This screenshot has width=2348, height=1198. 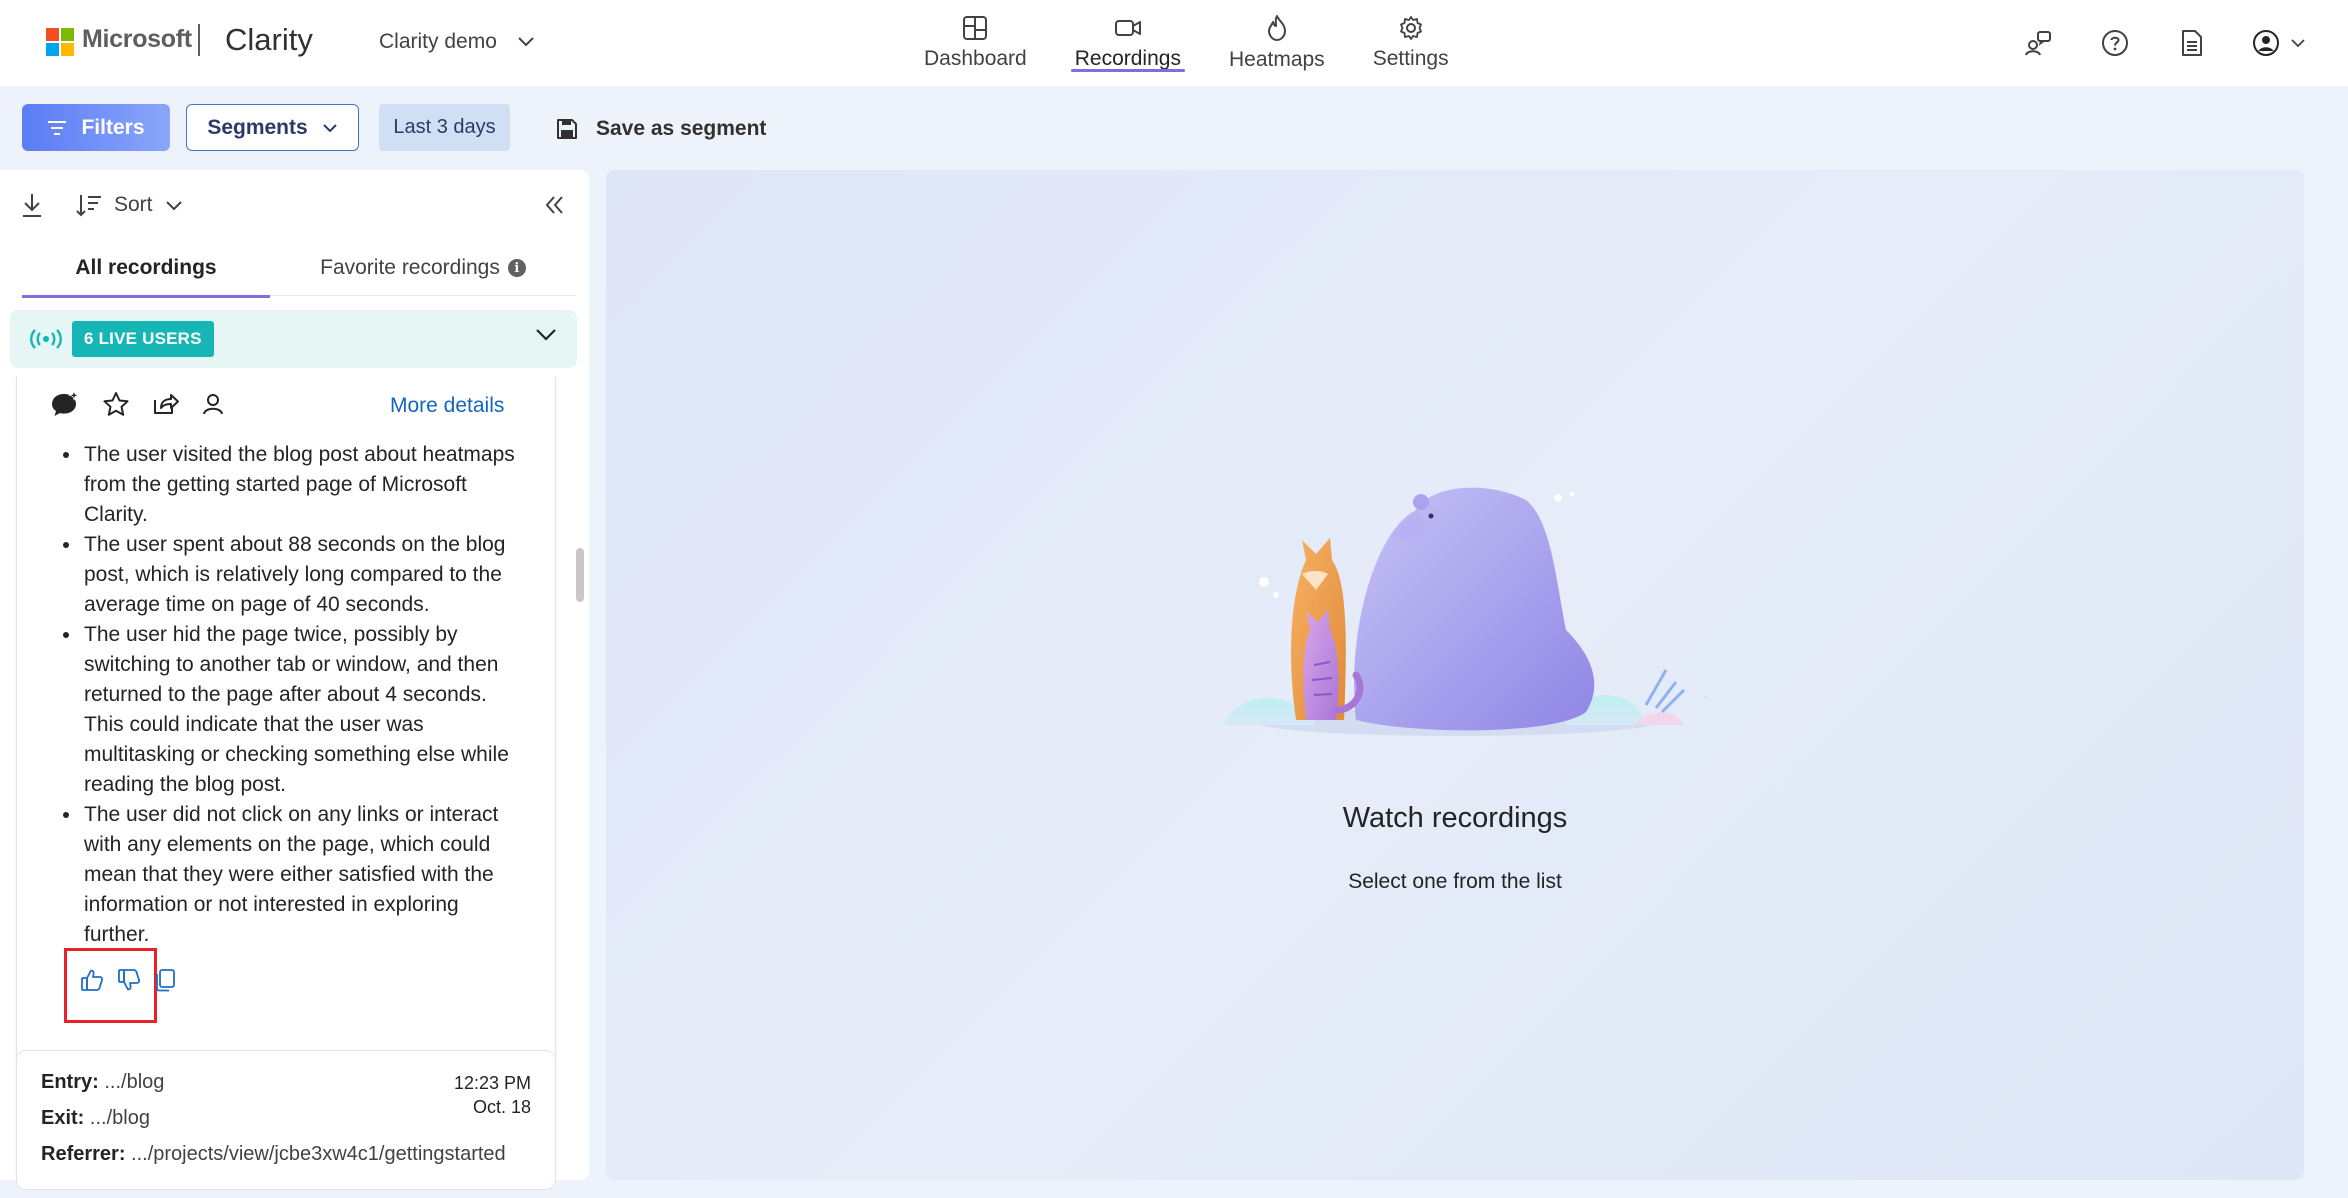 What do you see at coordinates (1465, 611) in the screenshot?
I see `animals-illustration` at bounding box center [1465, 611].